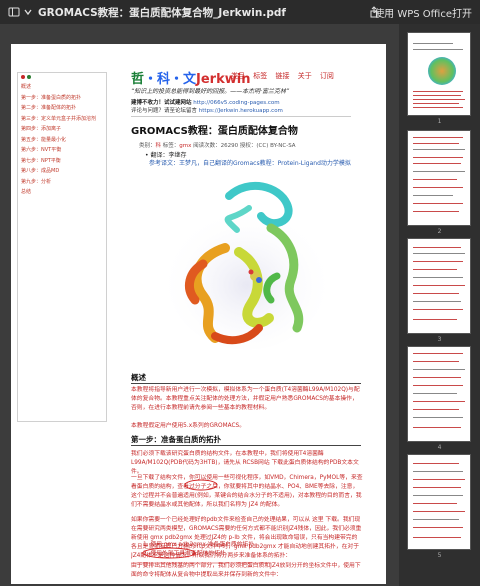 The image size is (480, 586). I want to click on step-list-item-2: 2. 使用外部工具准备配体的拓扑, so click(184, 554).